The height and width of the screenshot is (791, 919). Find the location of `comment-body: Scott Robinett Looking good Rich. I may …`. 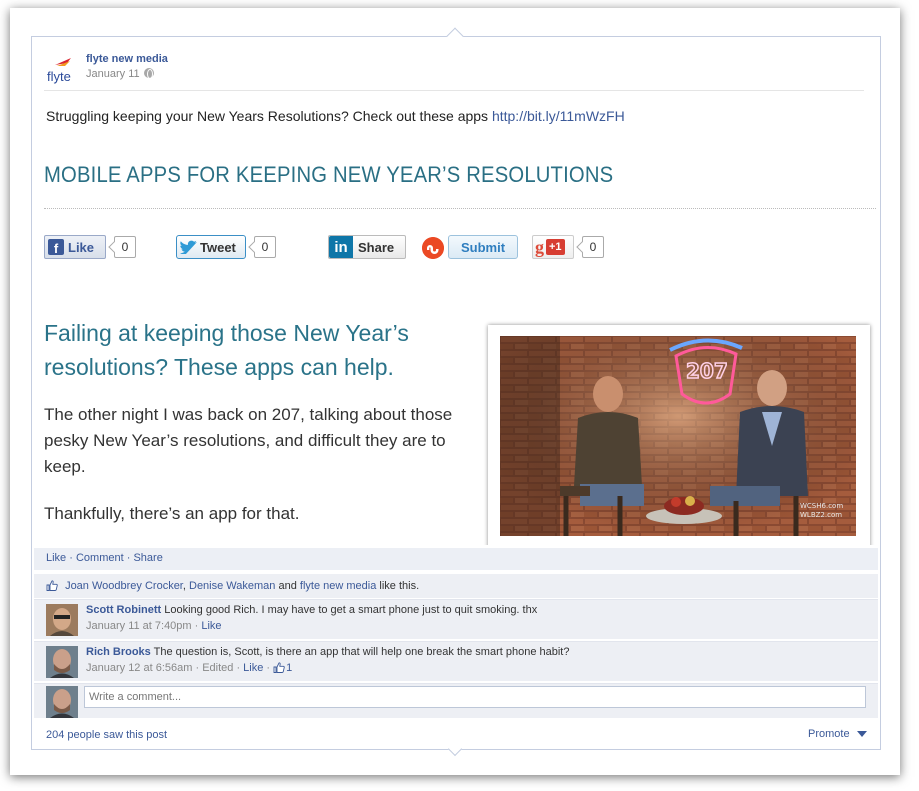

comment-body: Scott Robinett Looking good Rich. I may … is located at coordinates (311, 610).